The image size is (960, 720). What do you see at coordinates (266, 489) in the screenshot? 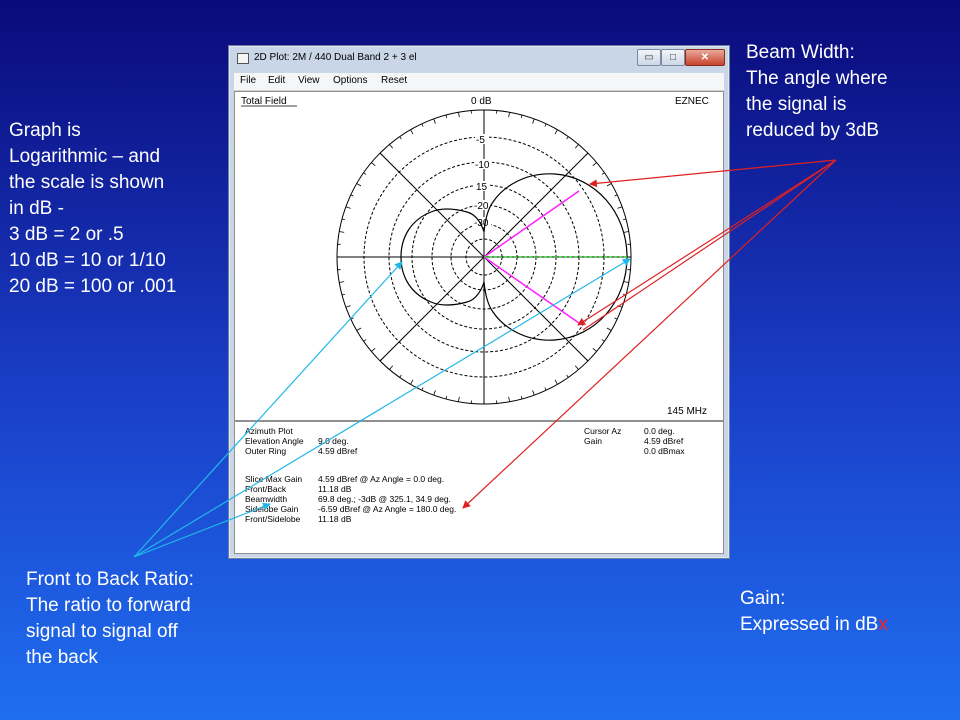
I see `info-label: Front/Back` at bounding box center [266, 489].